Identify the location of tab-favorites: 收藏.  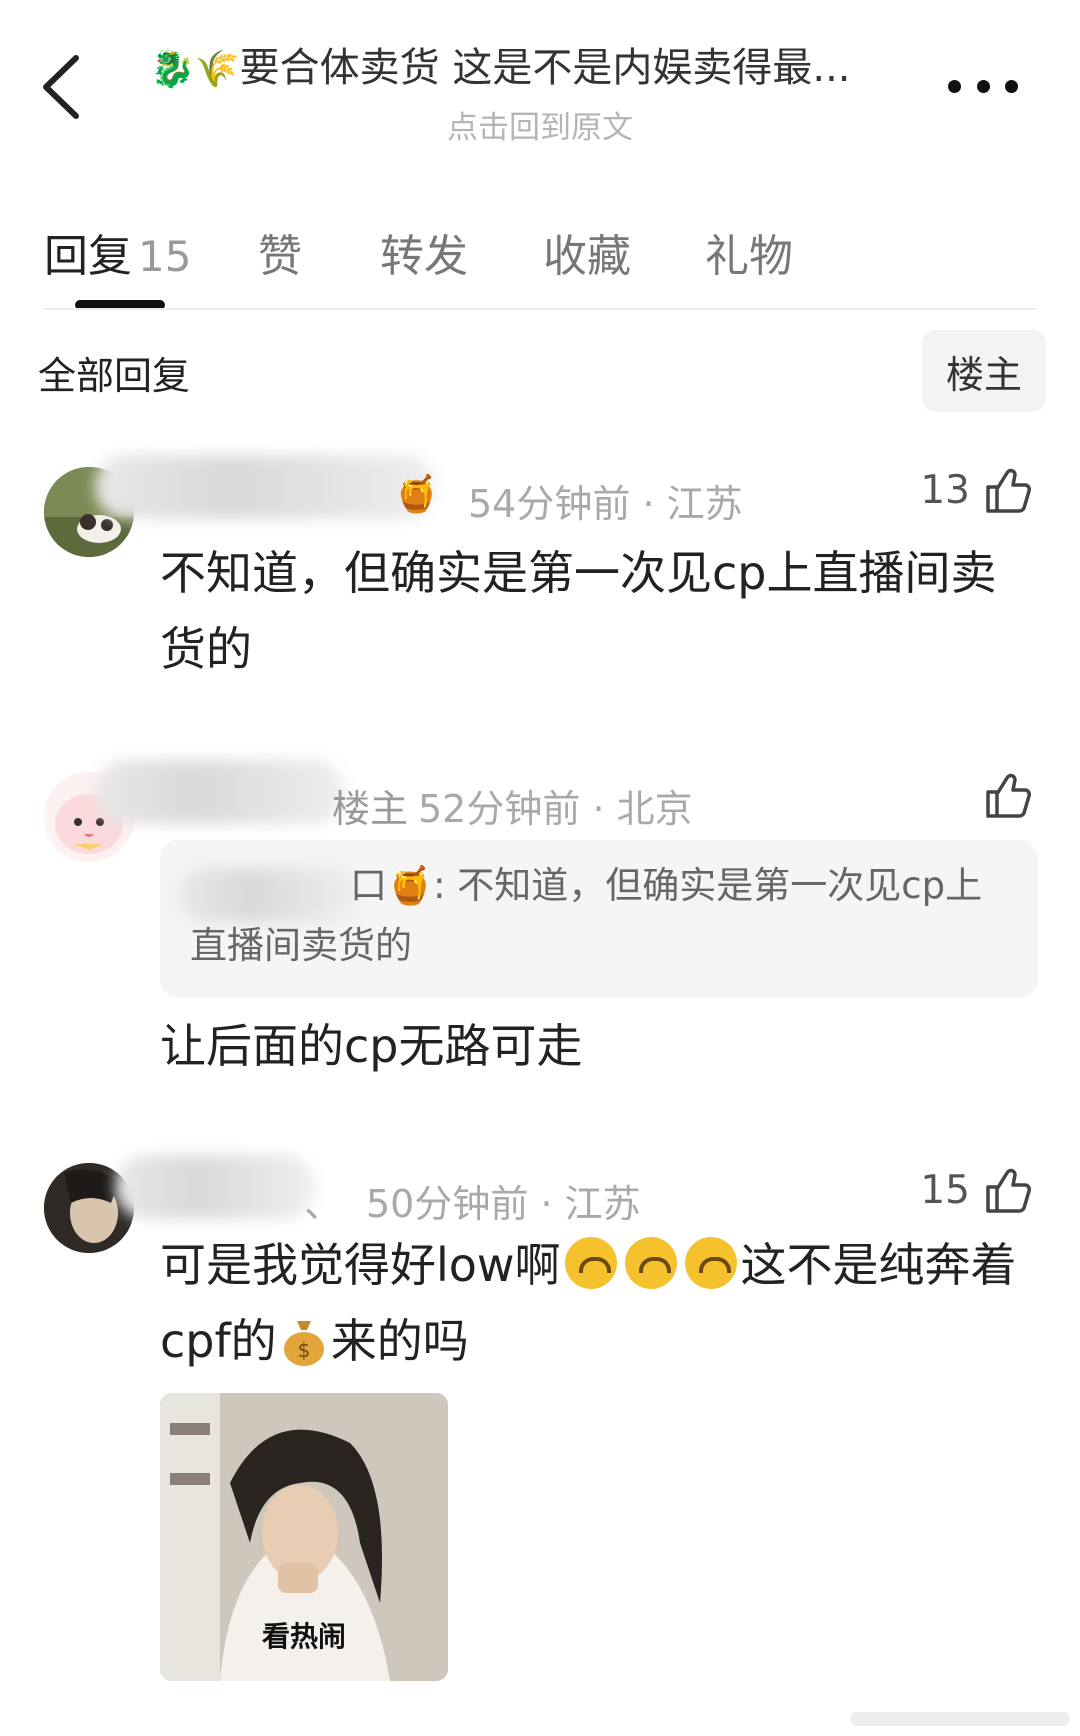
(587, 252).